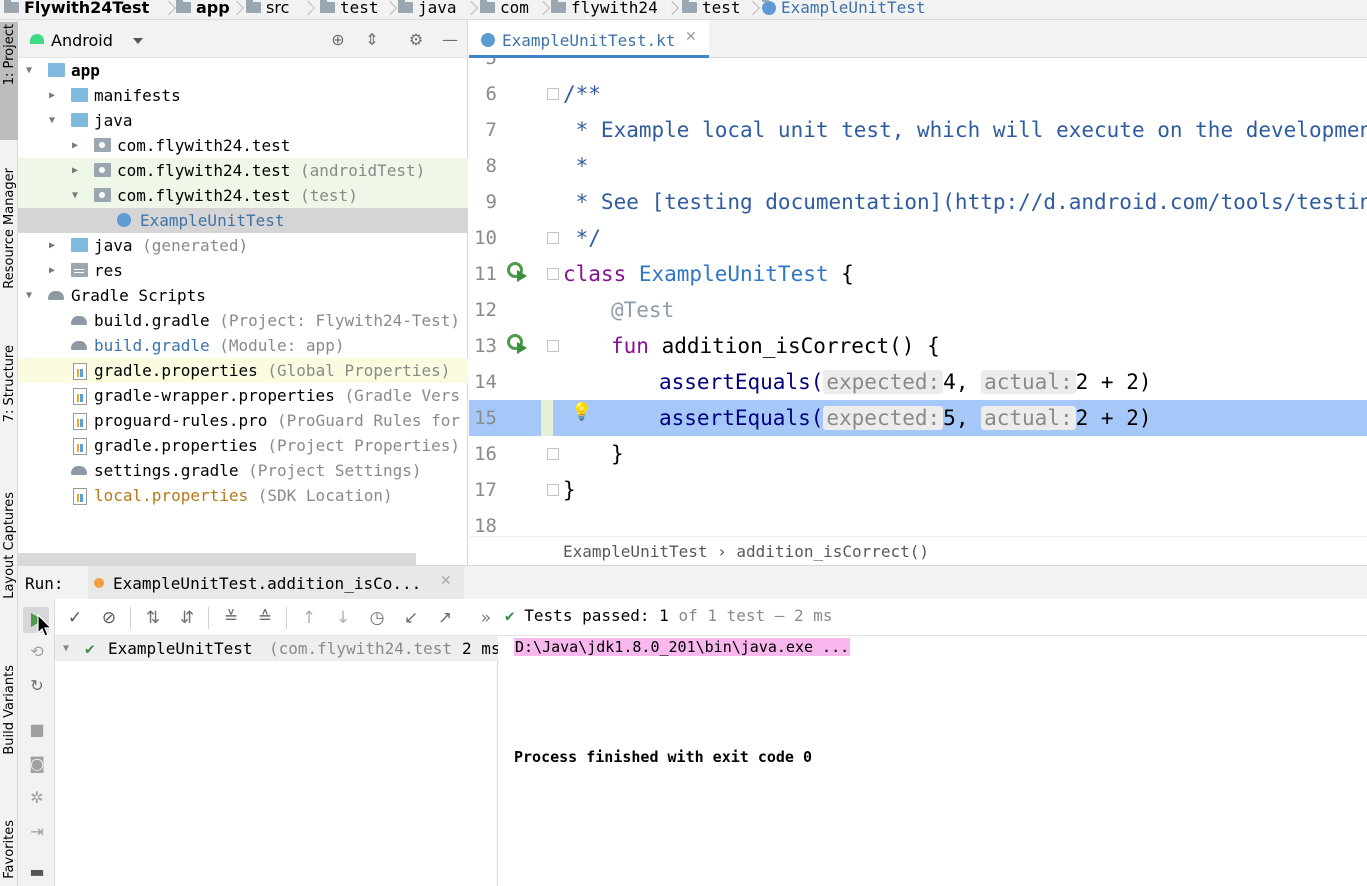  What do you see at coordinates (918, 238) in the screenshot?
I see `code-line: 10 */` at bounding box center [918, 238].